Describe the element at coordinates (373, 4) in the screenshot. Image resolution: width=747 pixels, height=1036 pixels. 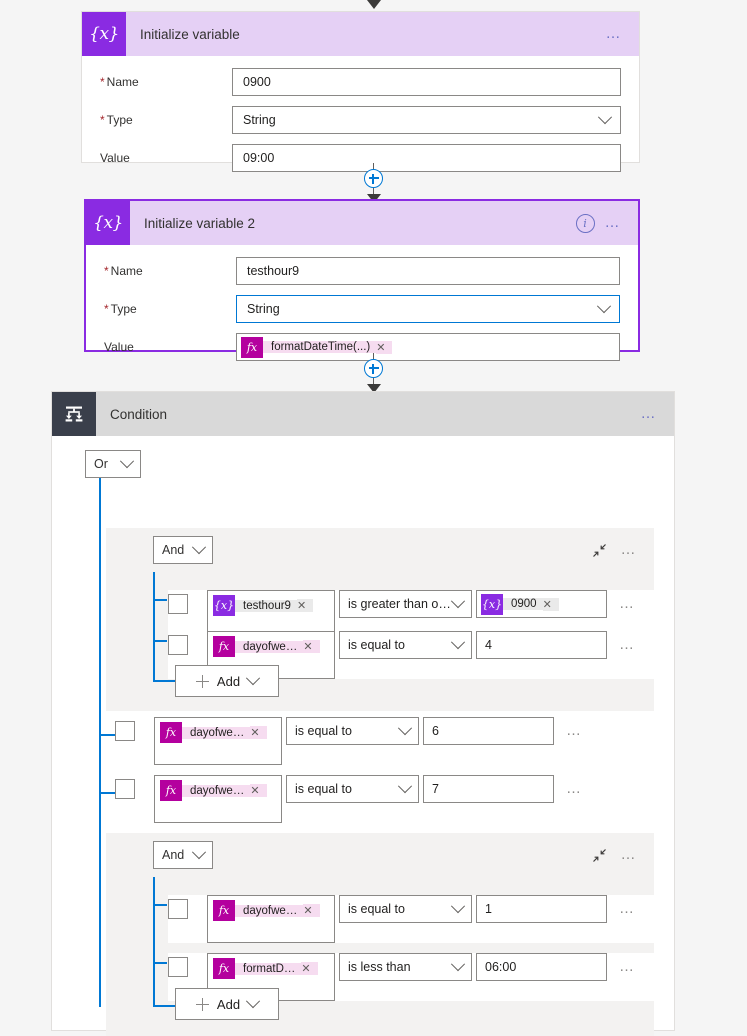
I see `arrow-head-icon` at that location.